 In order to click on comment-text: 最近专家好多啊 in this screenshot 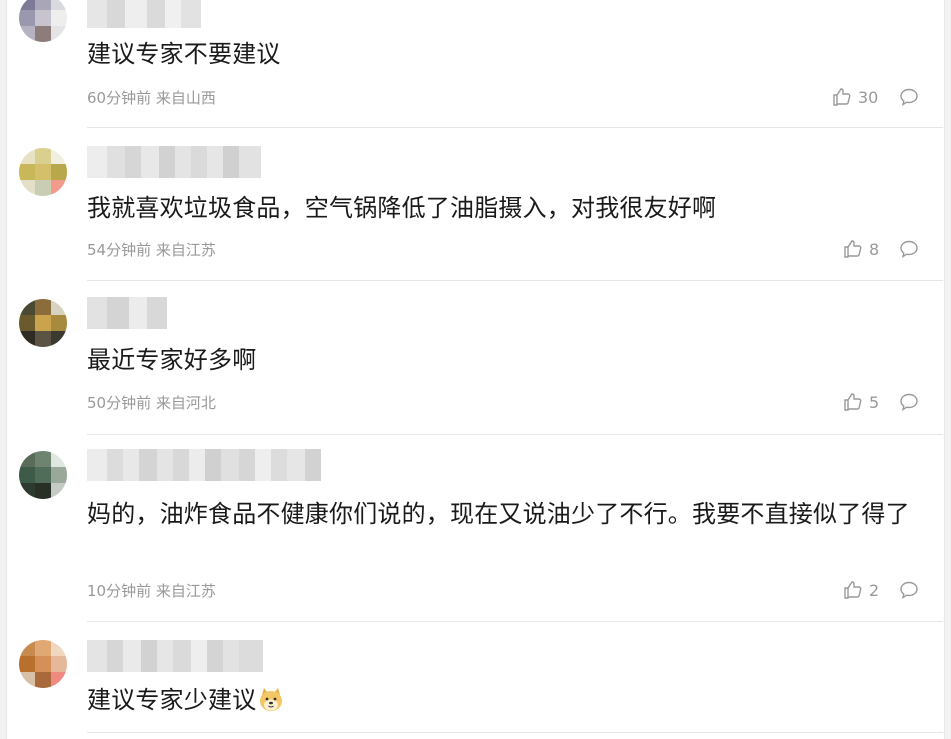, I will do `click(172, 360)`.